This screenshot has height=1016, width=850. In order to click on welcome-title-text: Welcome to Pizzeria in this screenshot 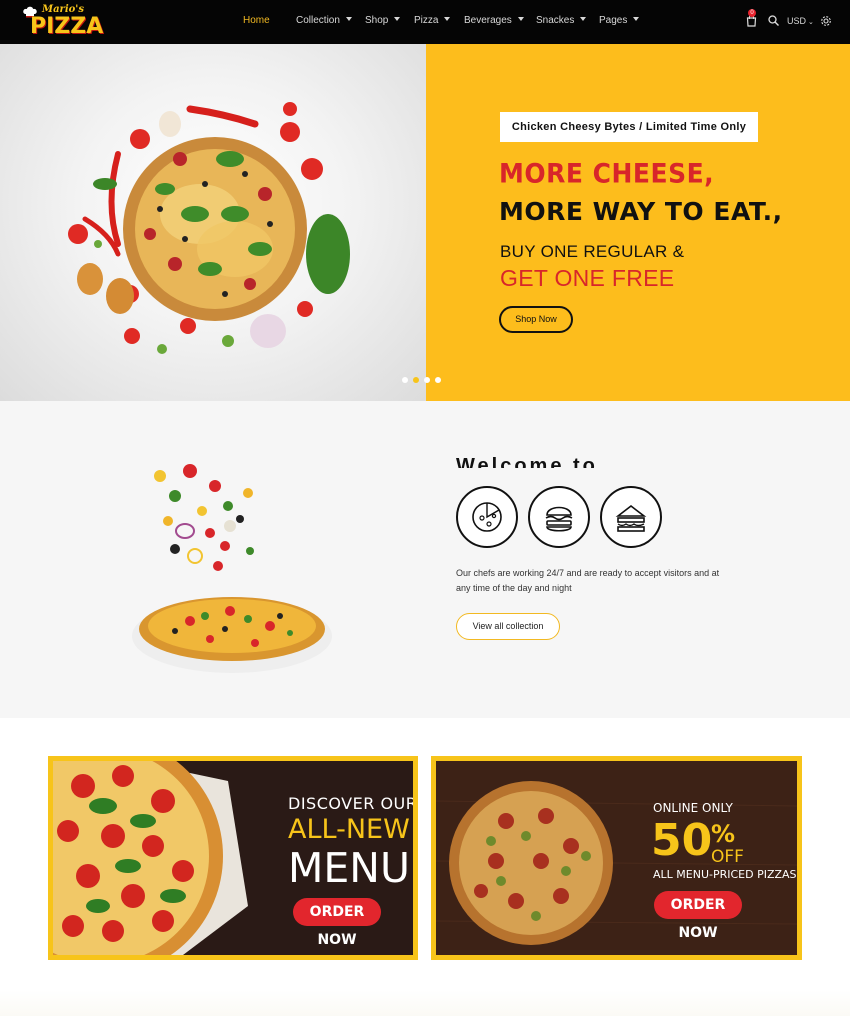, I will do `click(527, 462)`.